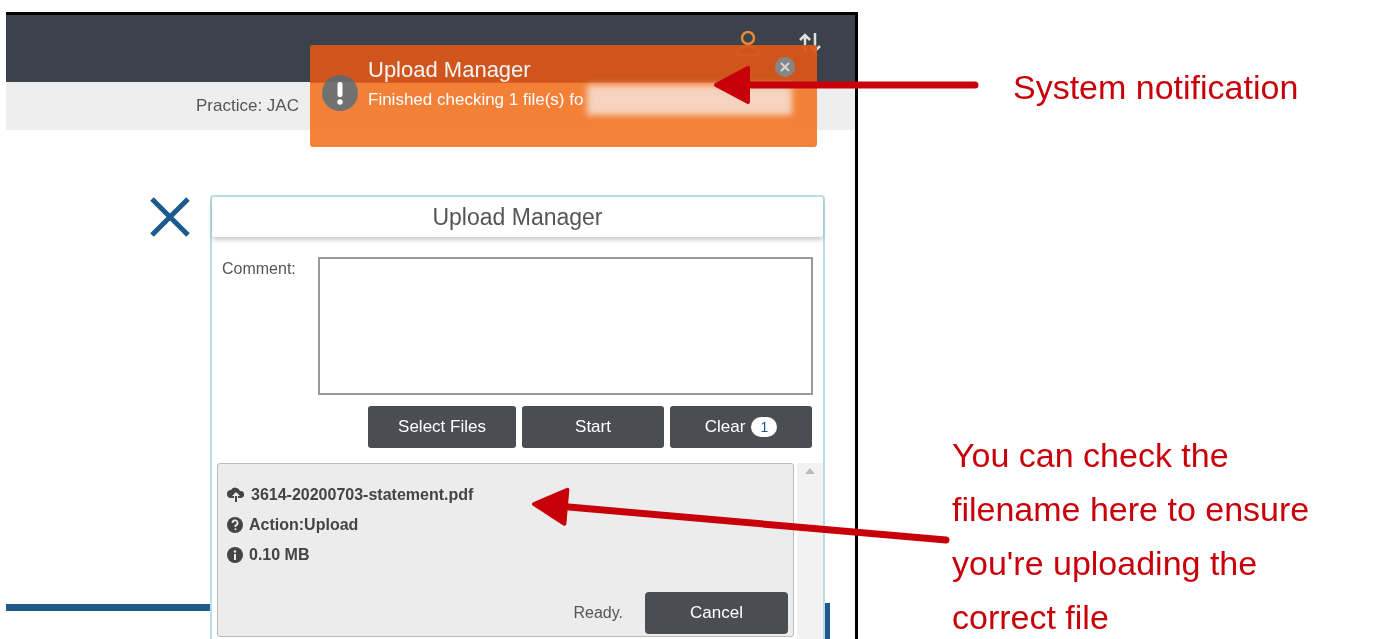 Image resolution: width=1374 pixels, height=639 pixels. I want to click on comment-label: Comment:, so click(259, 269).